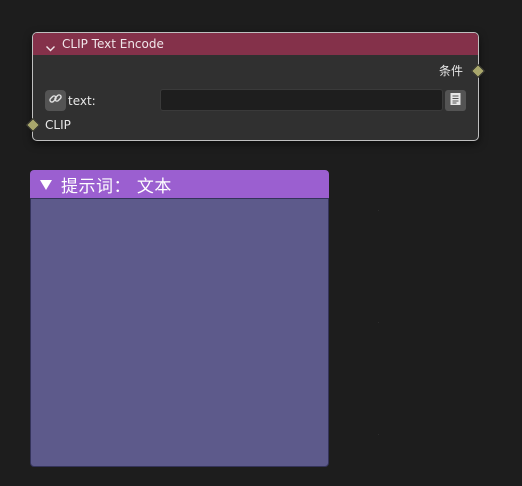 The height and width of the screenshot is (486, 522). I want to click on link-icon, so click(55, 100).